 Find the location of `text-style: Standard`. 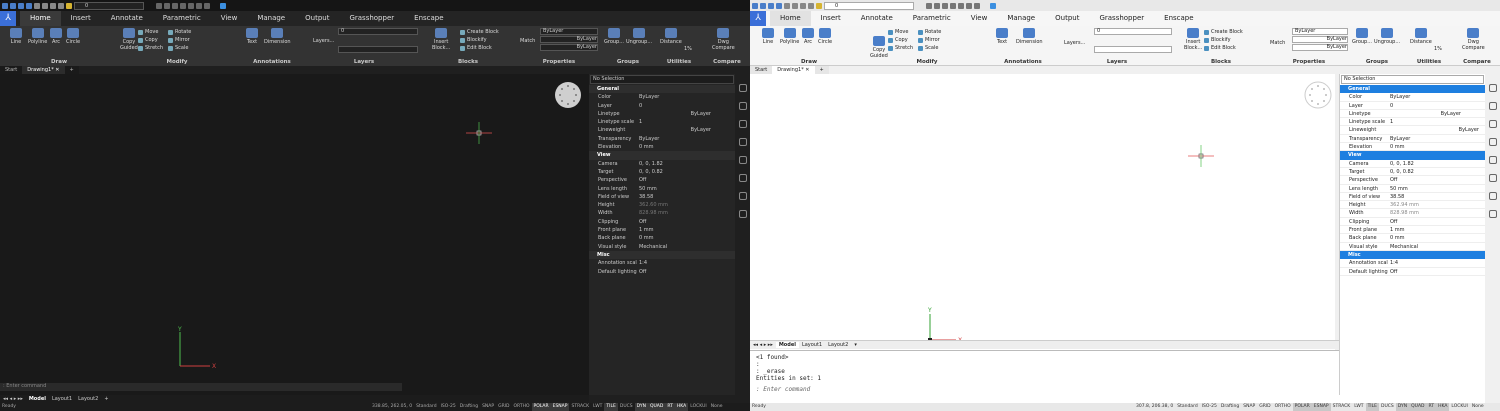

text-style: Standard is located at coordinates (1187, 407).